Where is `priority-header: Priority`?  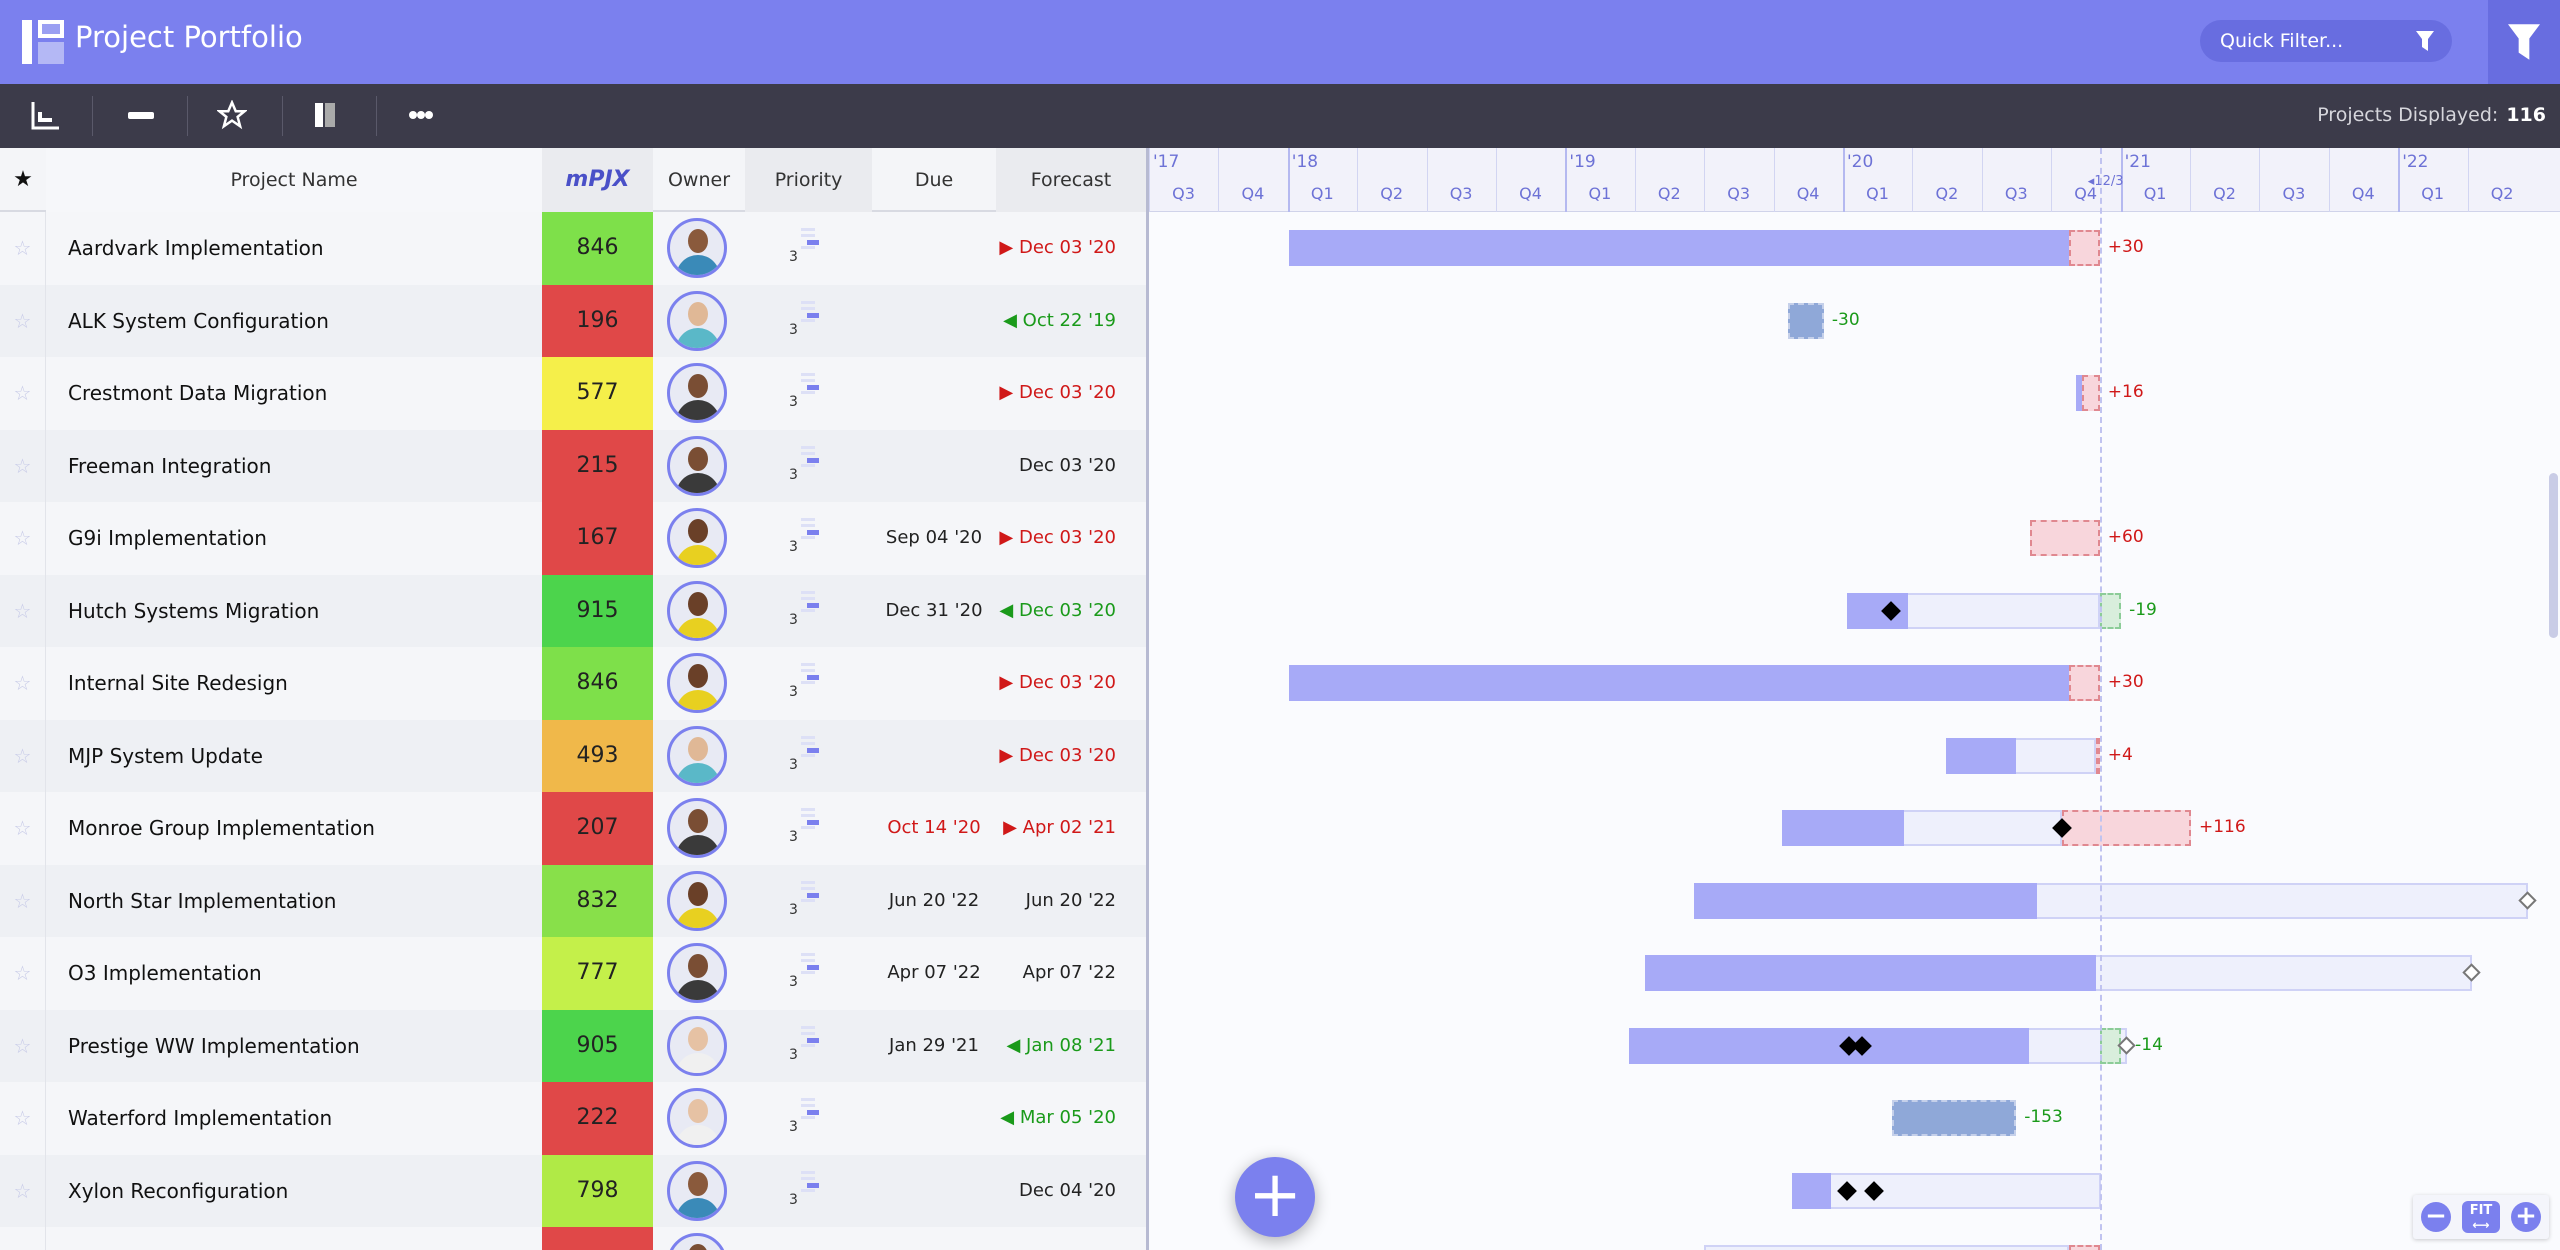
priority-header: Priority is located at coordinates (808, 180).